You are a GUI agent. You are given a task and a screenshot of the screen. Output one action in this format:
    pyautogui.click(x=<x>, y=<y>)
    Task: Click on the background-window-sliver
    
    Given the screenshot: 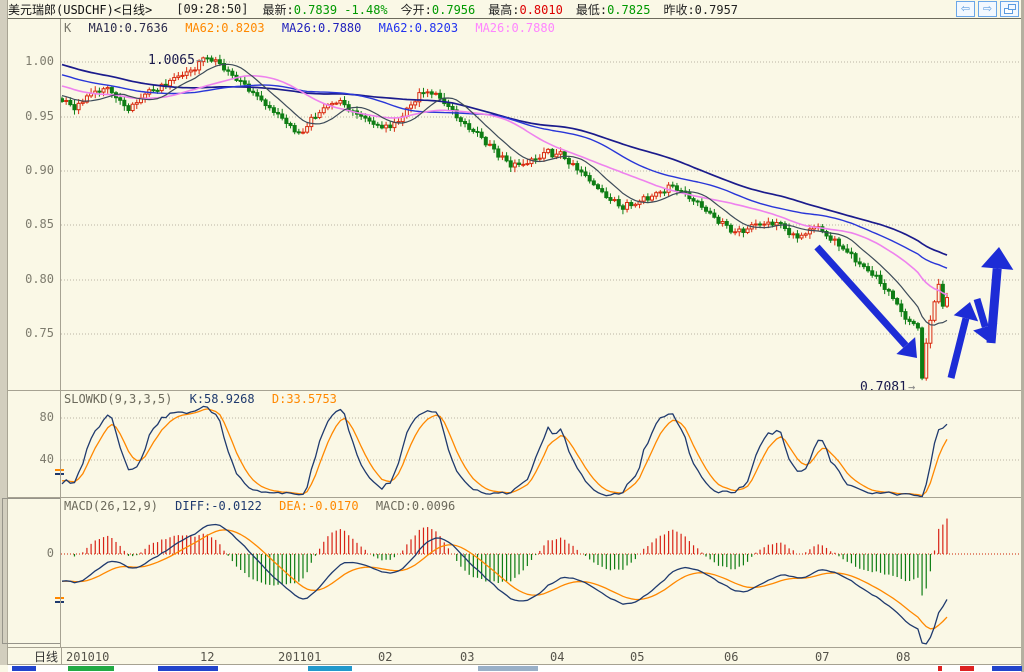 What is the action you would take?
    pyautogui.click(x=515, y=668)
    